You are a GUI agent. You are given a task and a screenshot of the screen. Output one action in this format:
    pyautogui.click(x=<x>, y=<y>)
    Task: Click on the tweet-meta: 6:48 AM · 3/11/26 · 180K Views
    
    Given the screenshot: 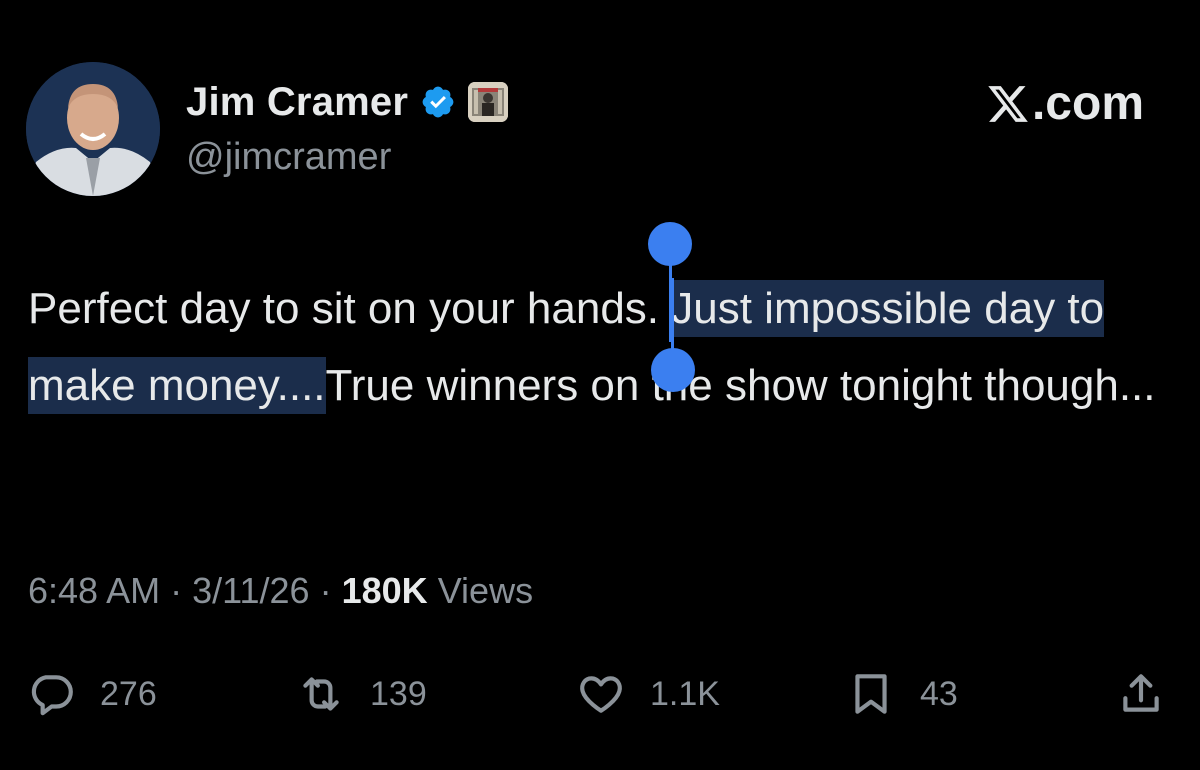 What is the action you would take?
    pyautogui.click(x=280, y=591)
    